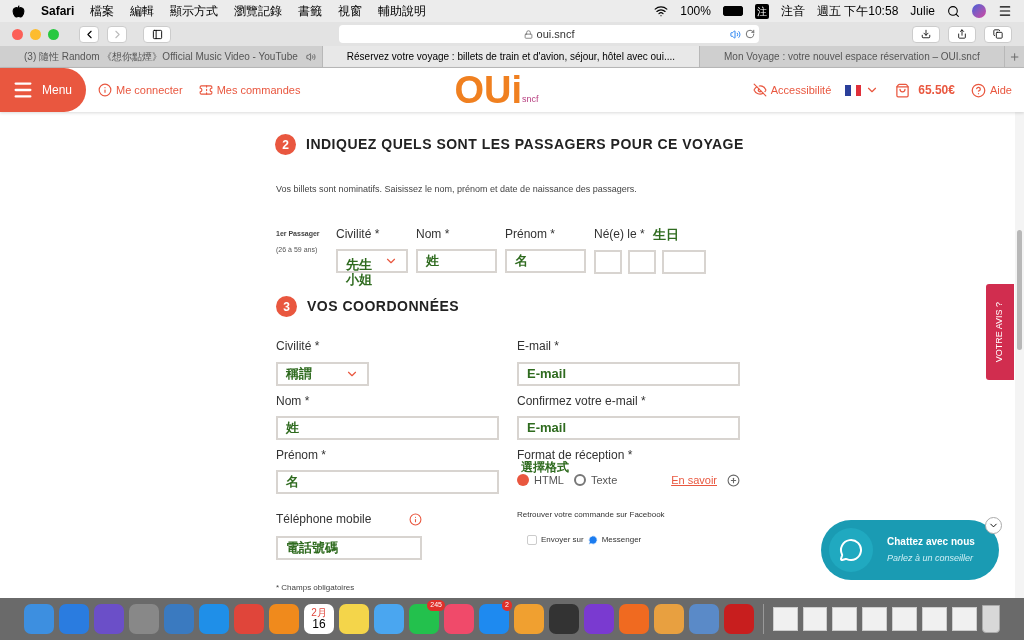 Image resolution: width=1024 pixels, height=640 pixels. What do you see at coordinates (1014, 56) in the screenshot?
I see `new-tab-icon` at bounding box center [1014, 56].